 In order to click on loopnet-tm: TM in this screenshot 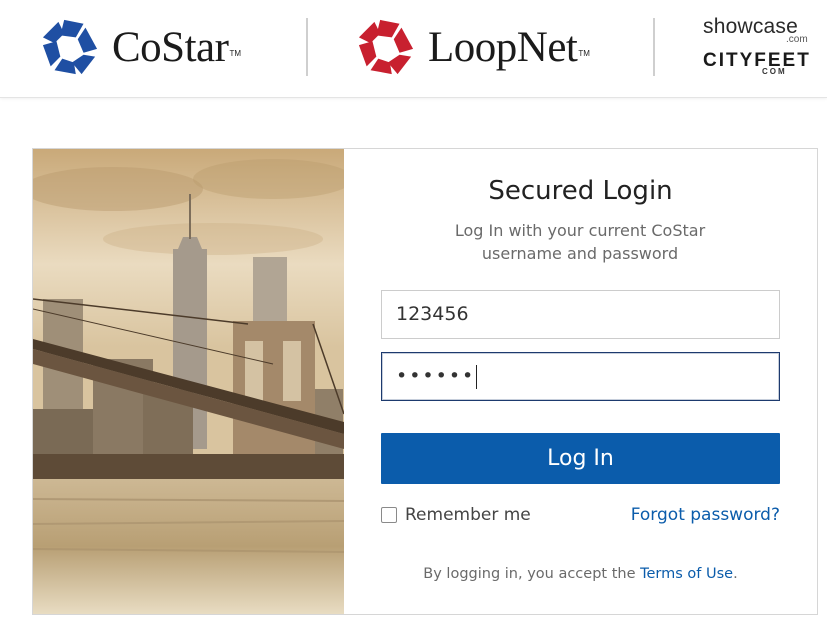, I will do `click(584, 53)`.